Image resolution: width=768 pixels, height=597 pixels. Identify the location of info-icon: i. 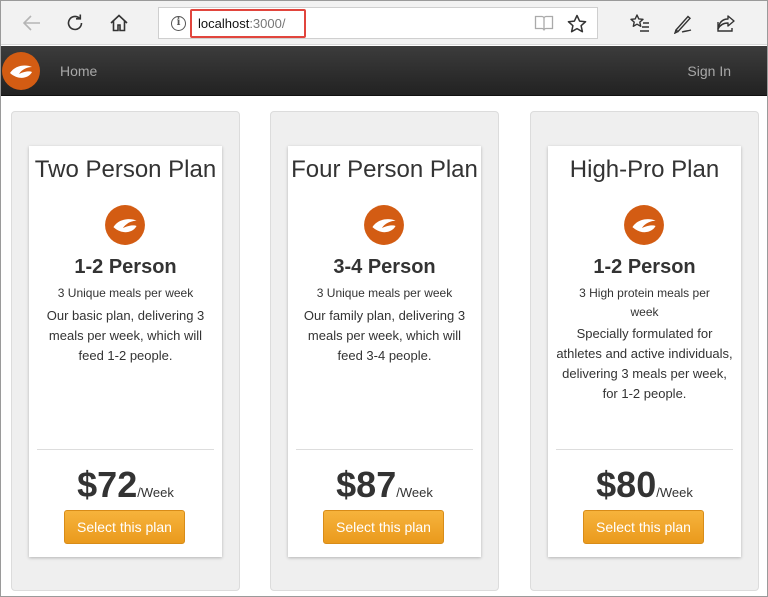
(178, 23).